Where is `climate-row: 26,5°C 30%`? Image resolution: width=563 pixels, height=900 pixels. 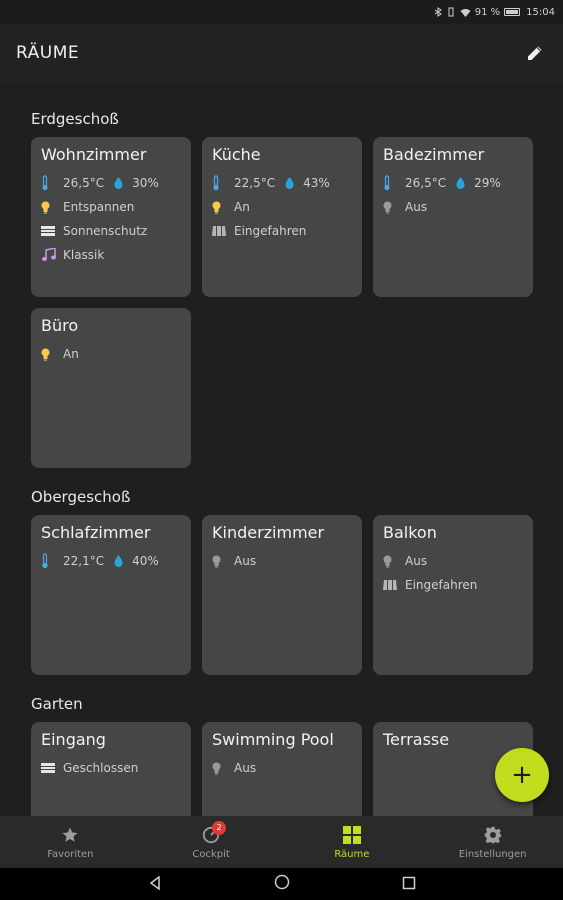 climate-row: 26,5°C 30% is located at coordinates (111, 183).